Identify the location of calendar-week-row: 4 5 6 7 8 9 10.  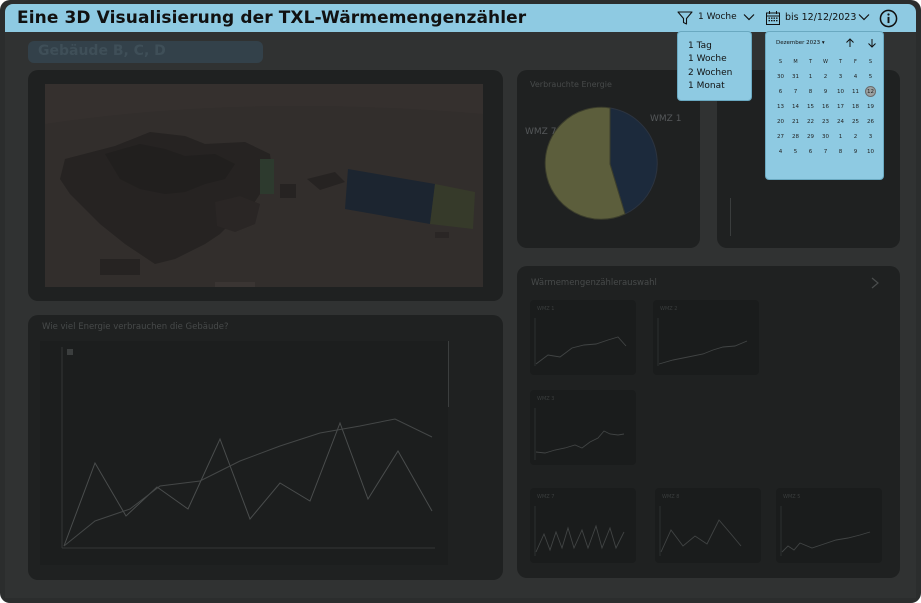
(825, 151).